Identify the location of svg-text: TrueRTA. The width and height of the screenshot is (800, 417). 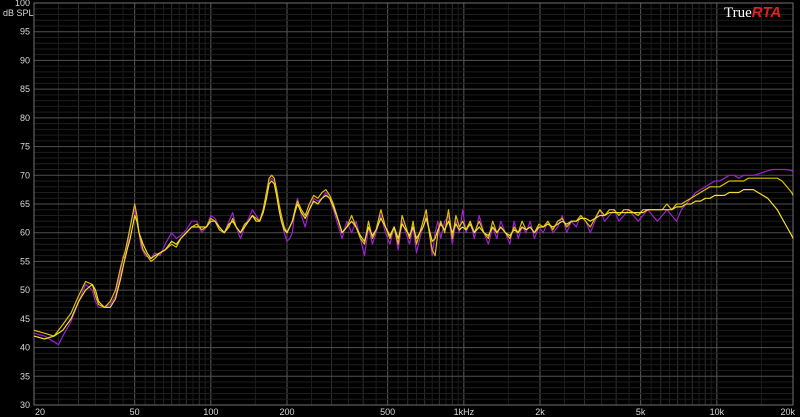
(752, 12).